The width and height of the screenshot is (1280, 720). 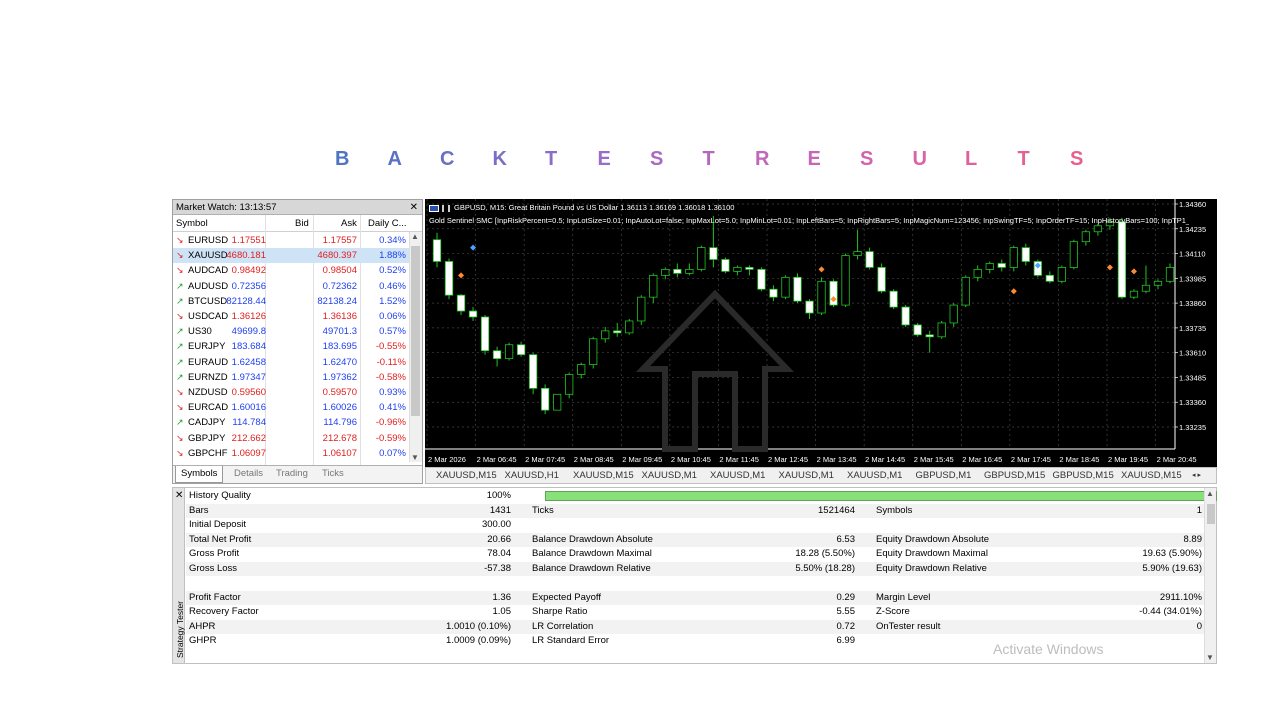 What do you see at coordinates (291, 407) in the screenshot?
I see `market-watch-row: ↘ EURCAD 1.60016 1.60026 0.41%` at bounding box center [291, 407].